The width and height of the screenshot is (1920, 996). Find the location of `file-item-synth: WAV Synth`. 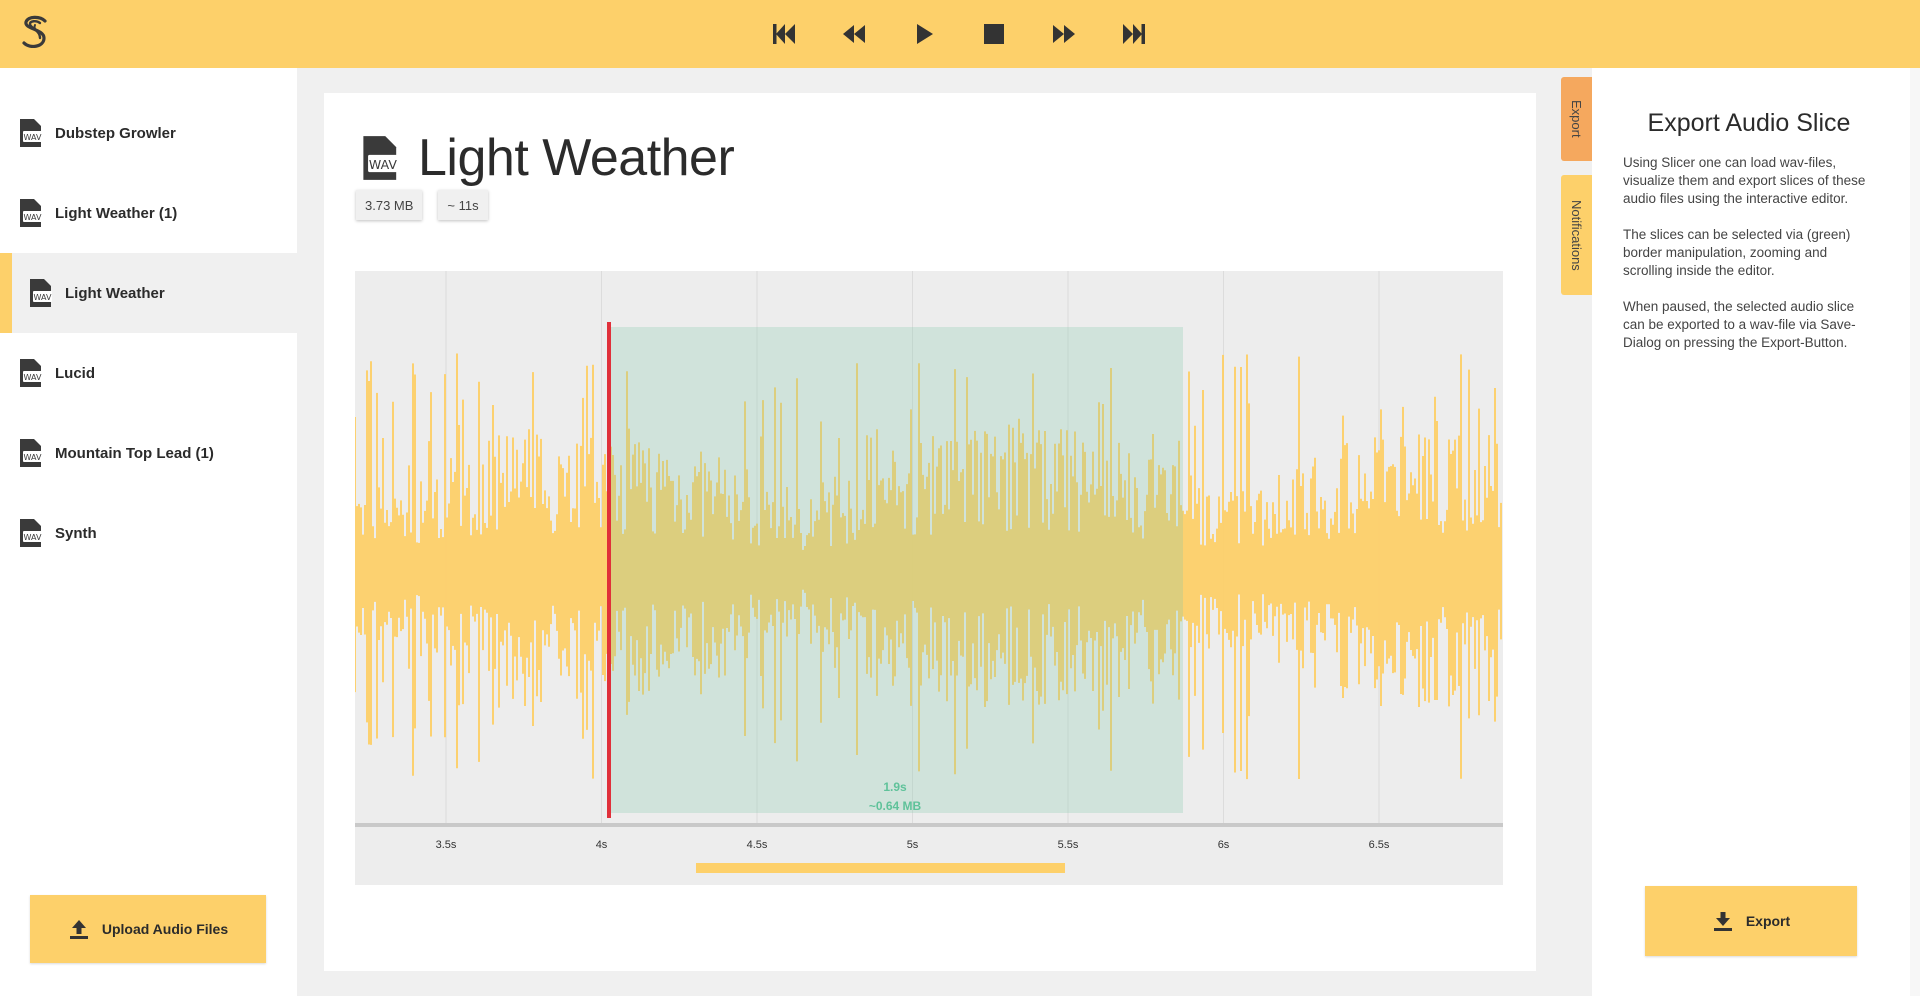

file-item-synth: WAV Synth is located at coordinates (148, 533).